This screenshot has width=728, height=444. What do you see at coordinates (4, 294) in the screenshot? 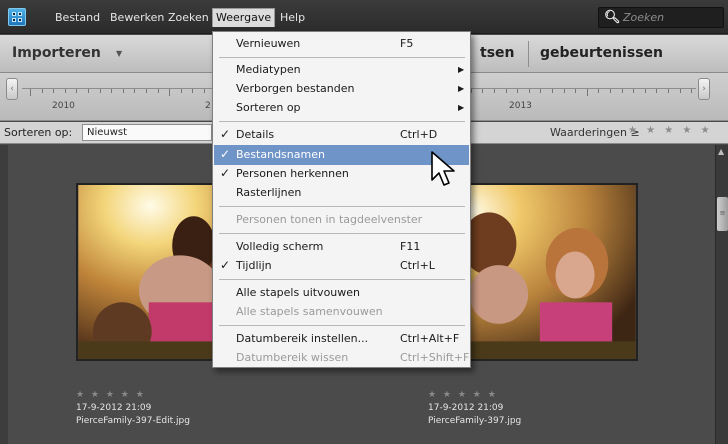
I see `grid-left-edge` at bounding box center [4, 294].